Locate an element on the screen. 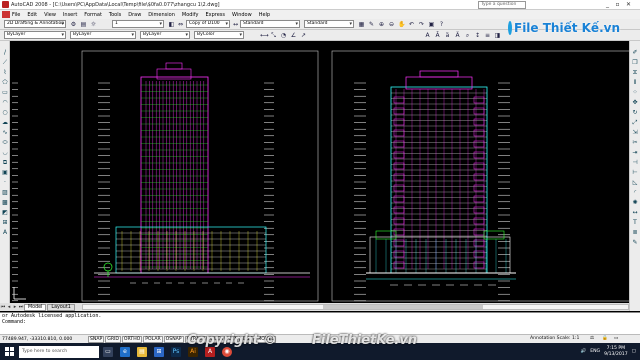 Image resolution: width=640 pixels, height=360 pixels. pencil-icon: ✎ is located at coordinates (635, 242).